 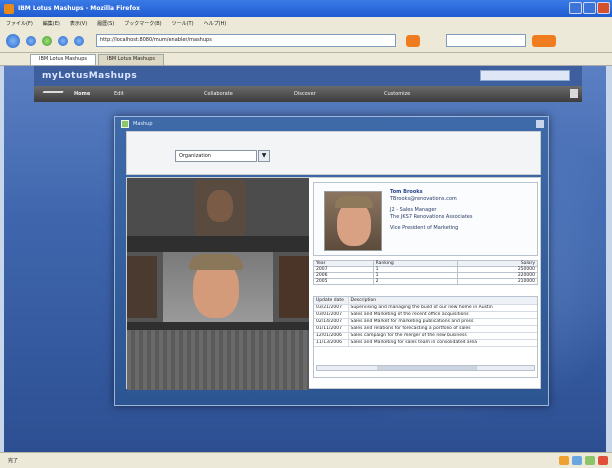 I want to click on person-email: TBrooks@renovations.com, so click(x=431, y=199).